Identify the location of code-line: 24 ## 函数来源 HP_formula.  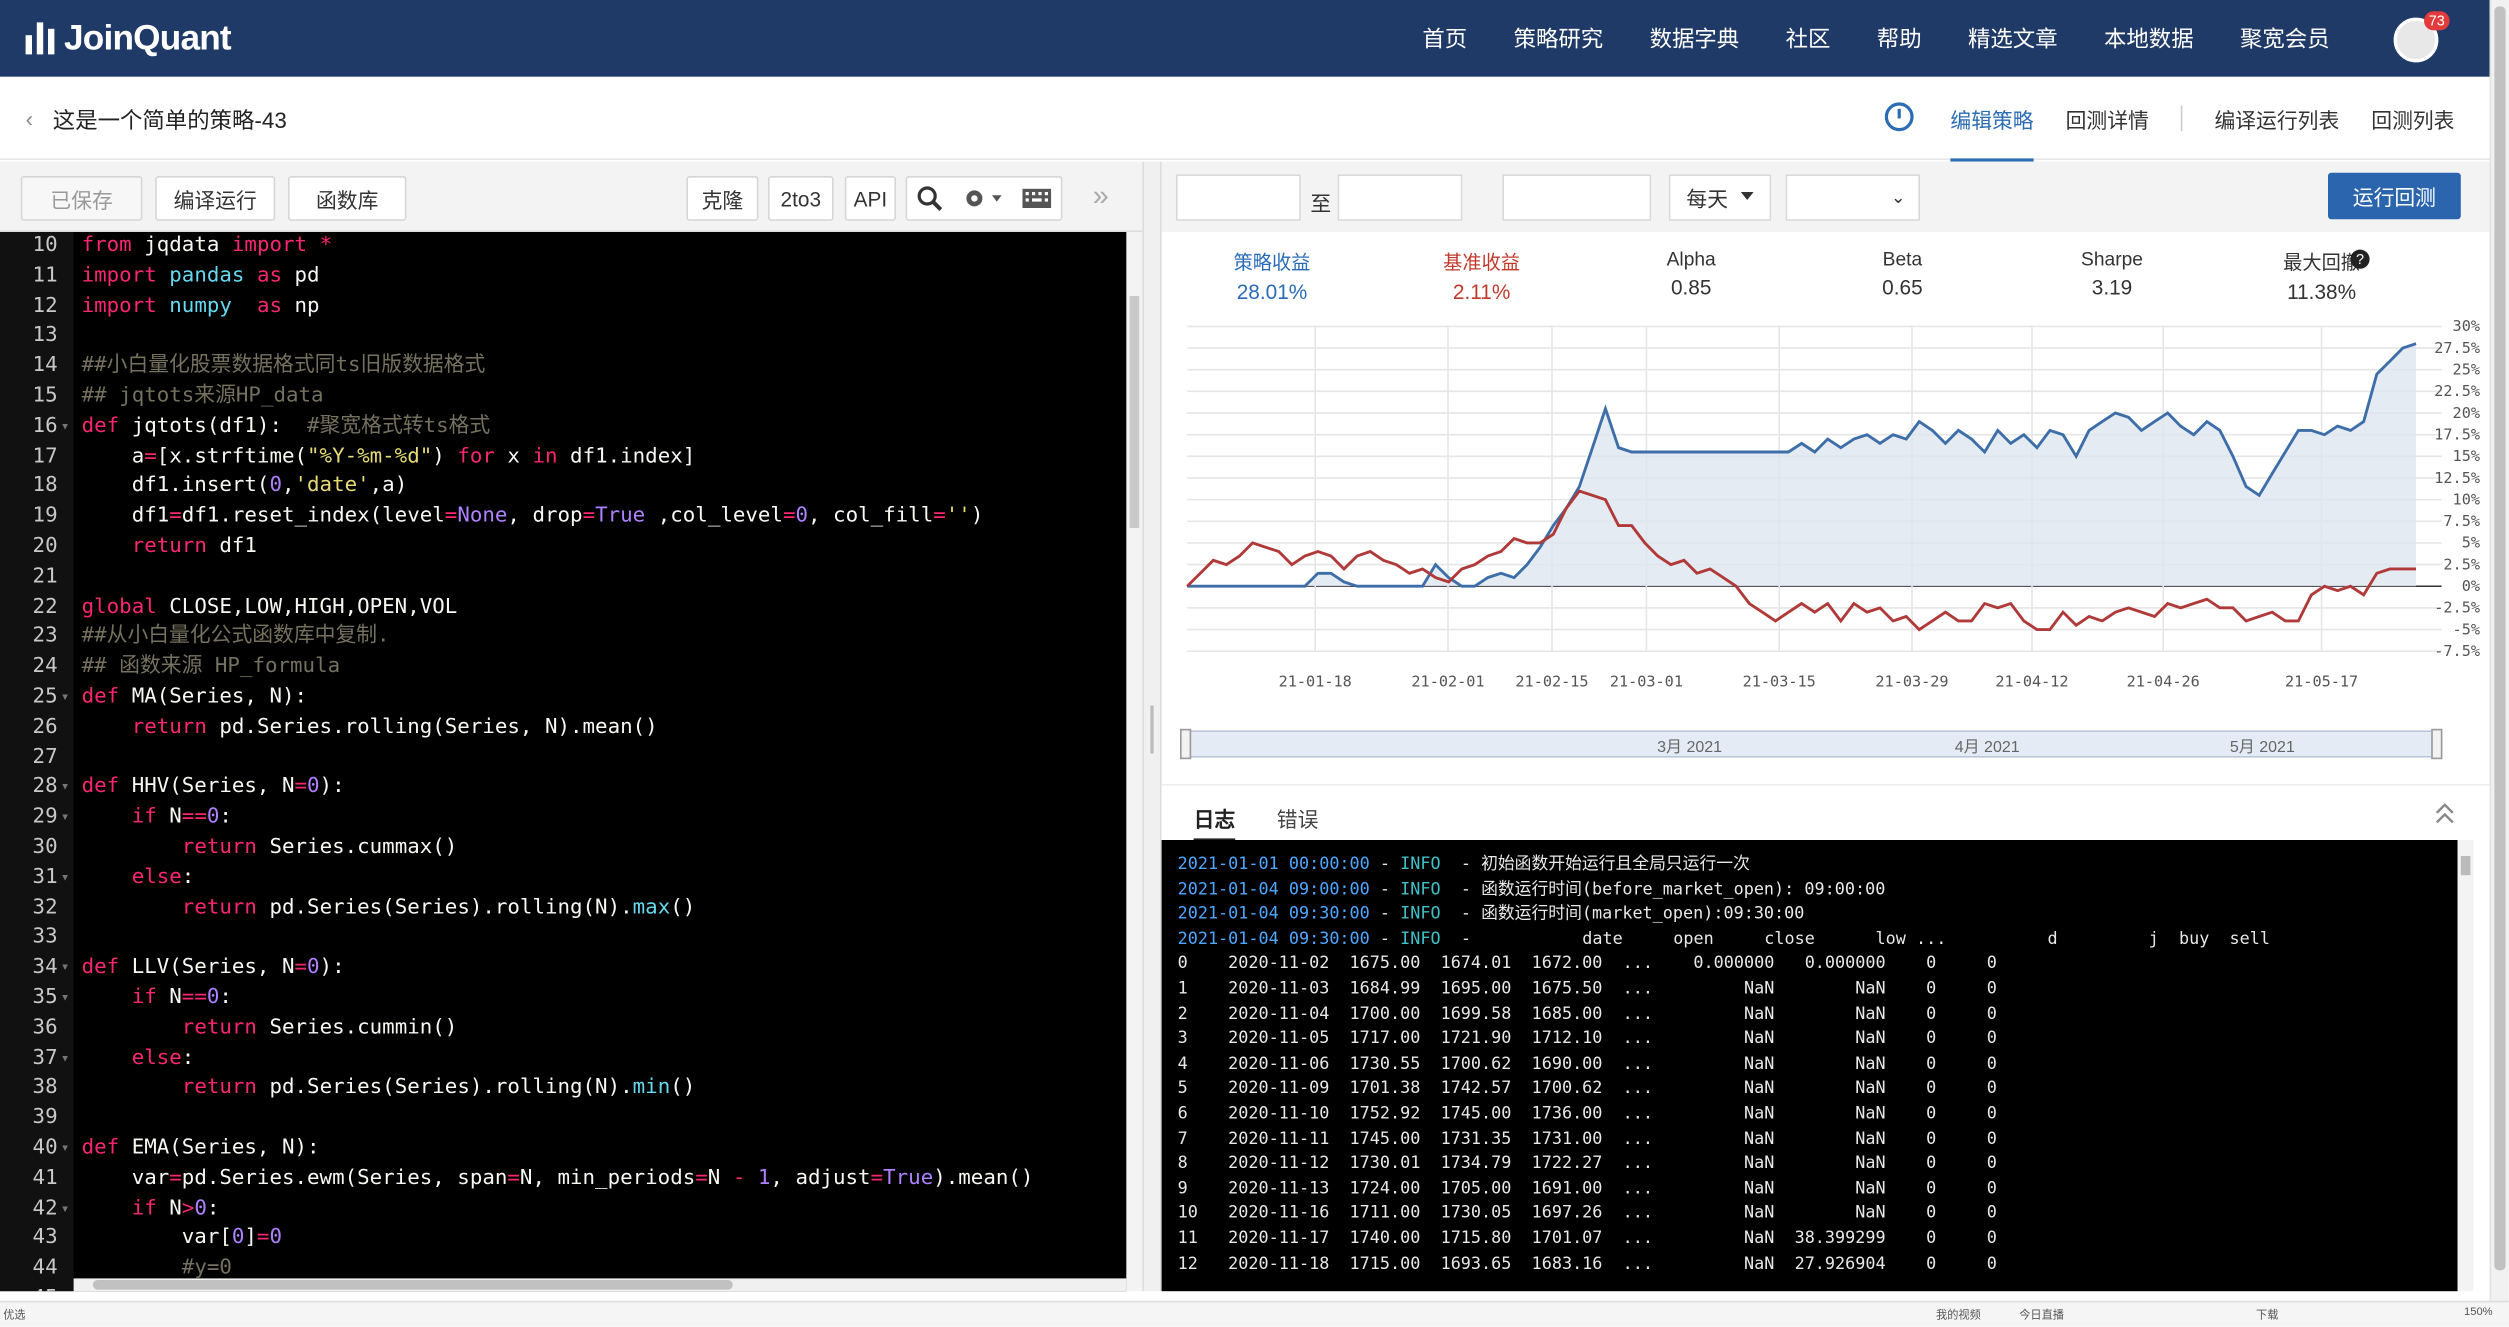
(560, 668).